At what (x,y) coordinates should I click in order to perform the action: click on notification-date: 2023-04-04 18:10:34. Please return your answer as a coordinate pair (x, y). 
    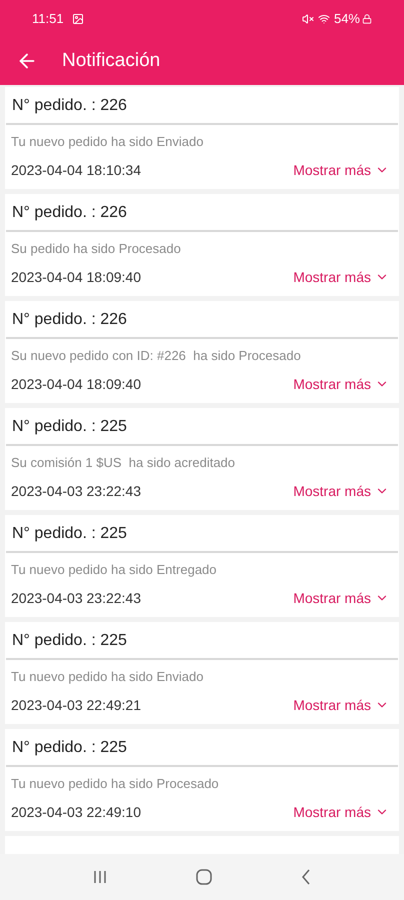
    Looking at the image, I should click on (76, 170).